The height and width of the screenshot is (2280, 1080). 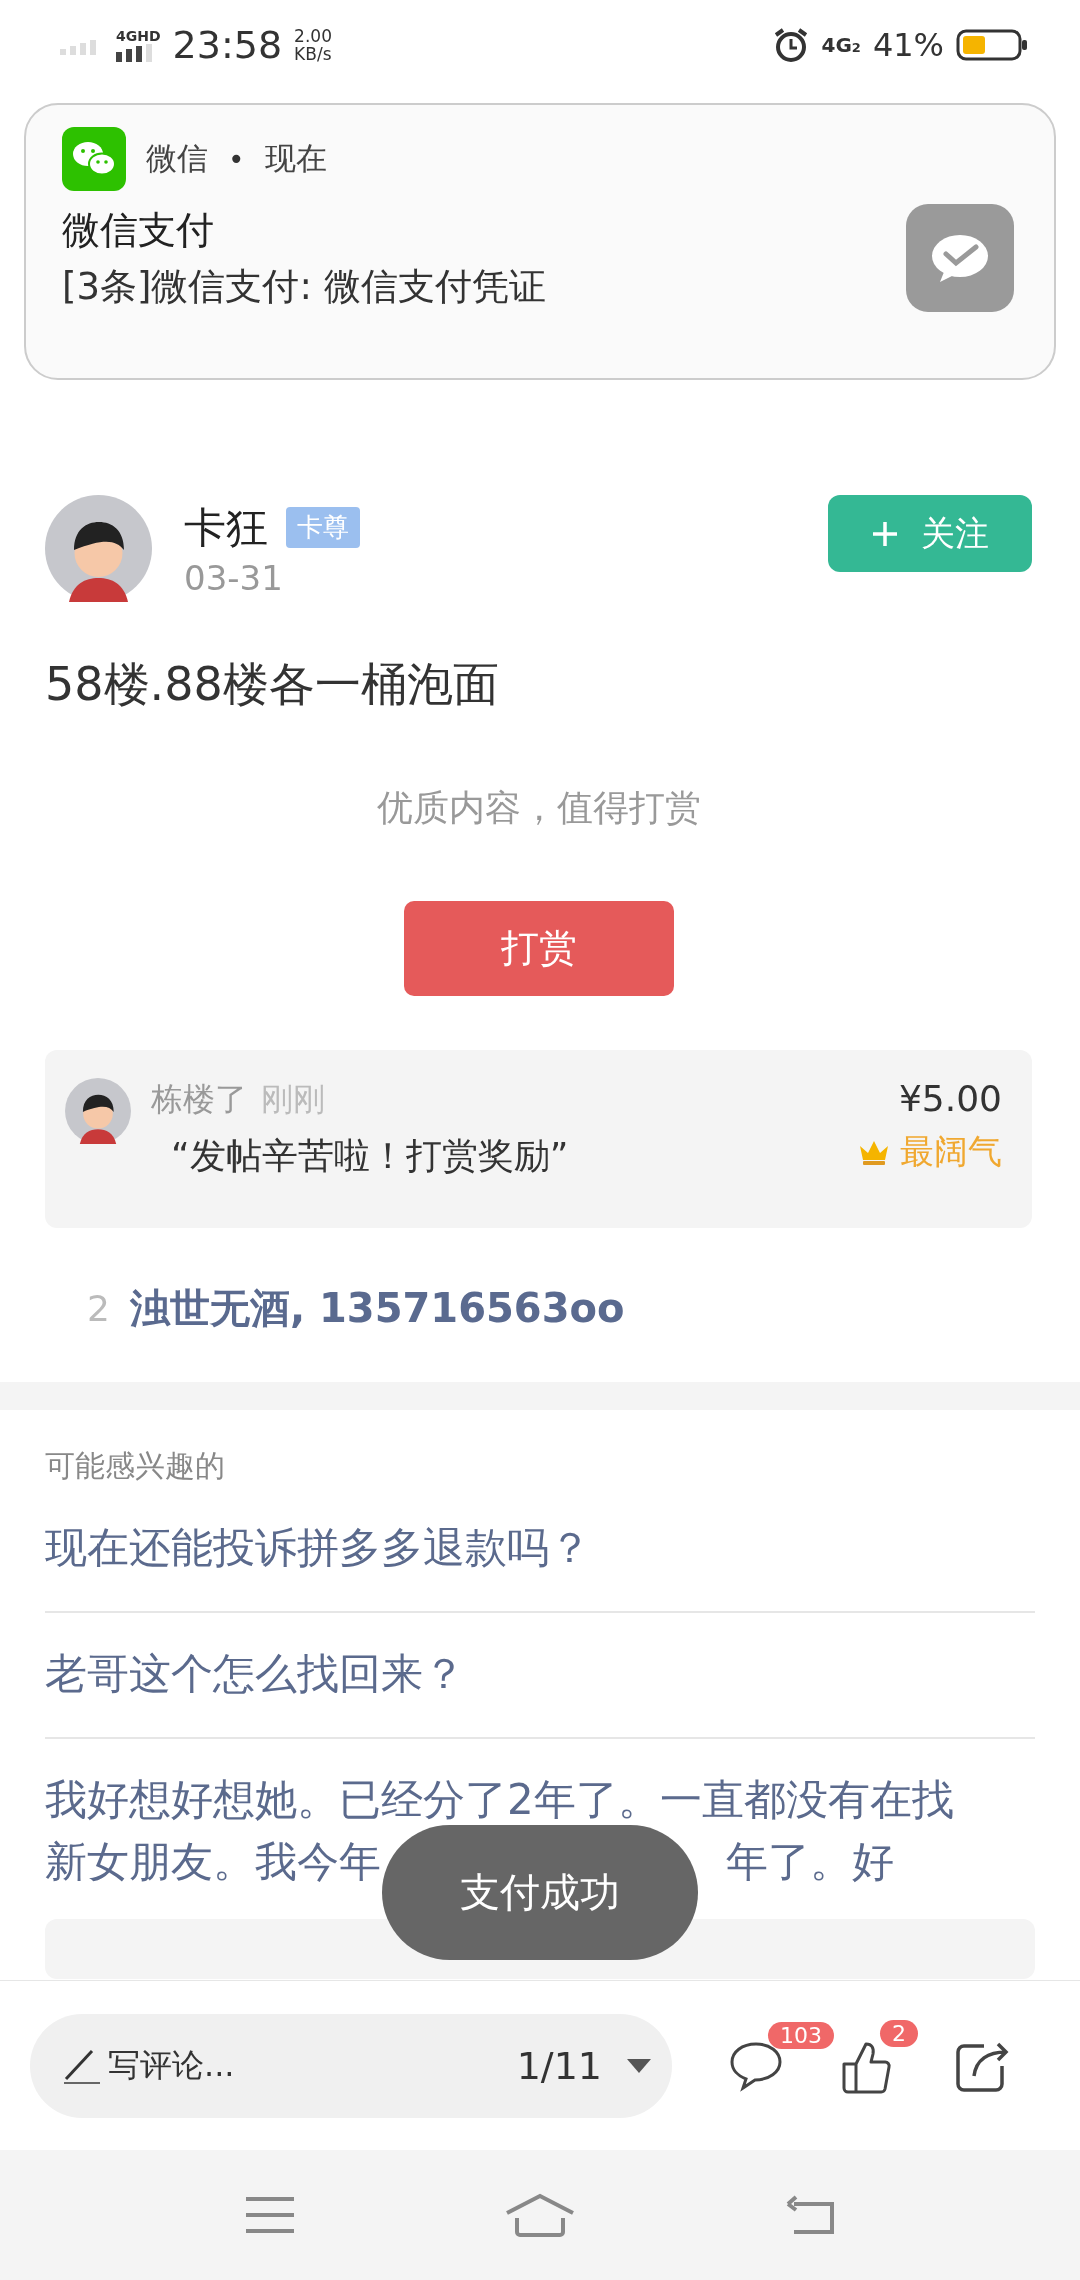 I want to click on chat-bubbles-icon, so click(x=94, y=159).